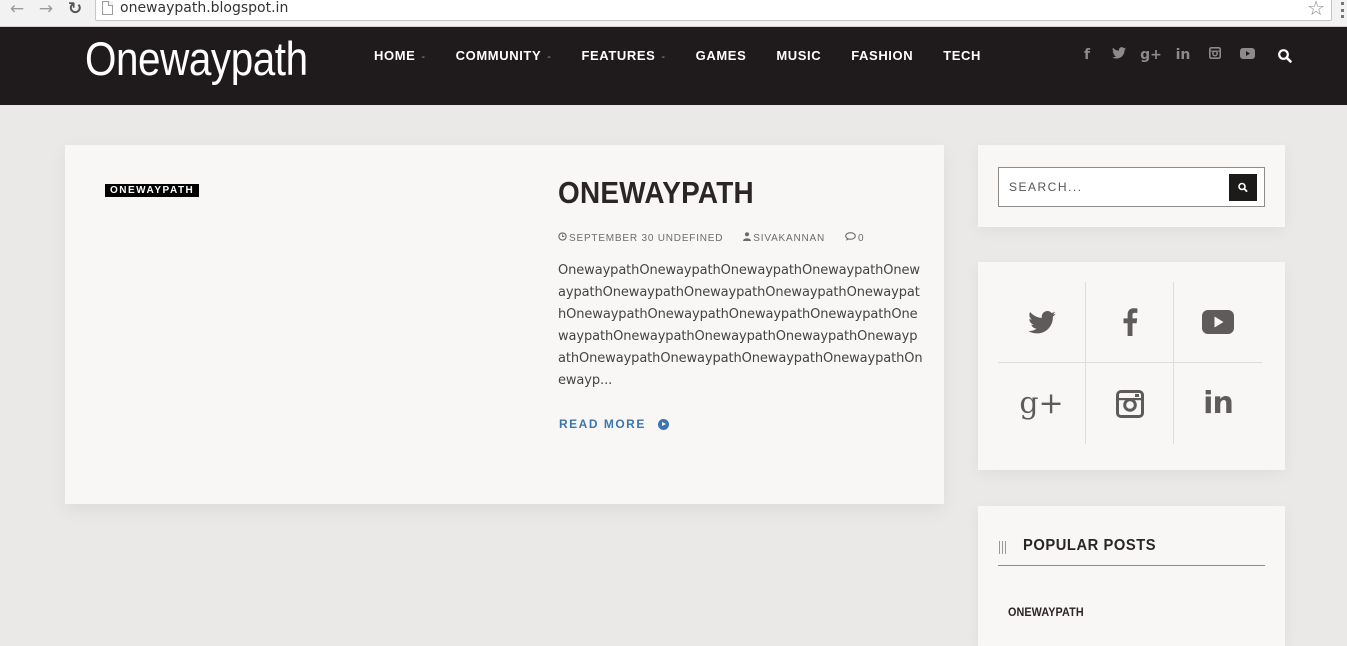 The image size is (1347, 646). I want to click on nav-item-fashion: FASHION, so click(882, 55).